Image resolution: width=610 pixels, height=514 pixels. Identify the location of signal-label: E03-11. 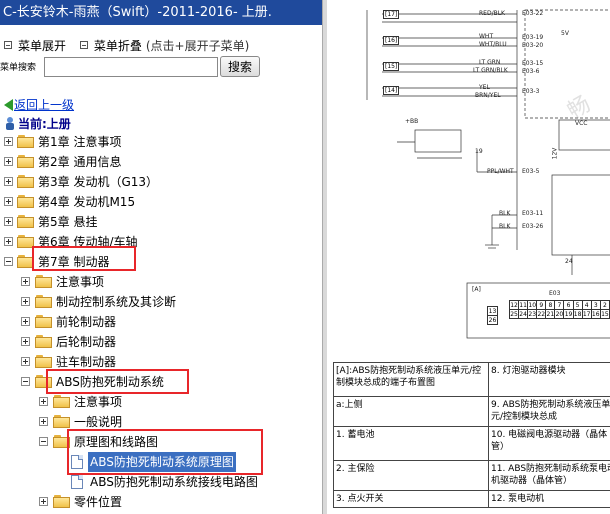
(533, 213).